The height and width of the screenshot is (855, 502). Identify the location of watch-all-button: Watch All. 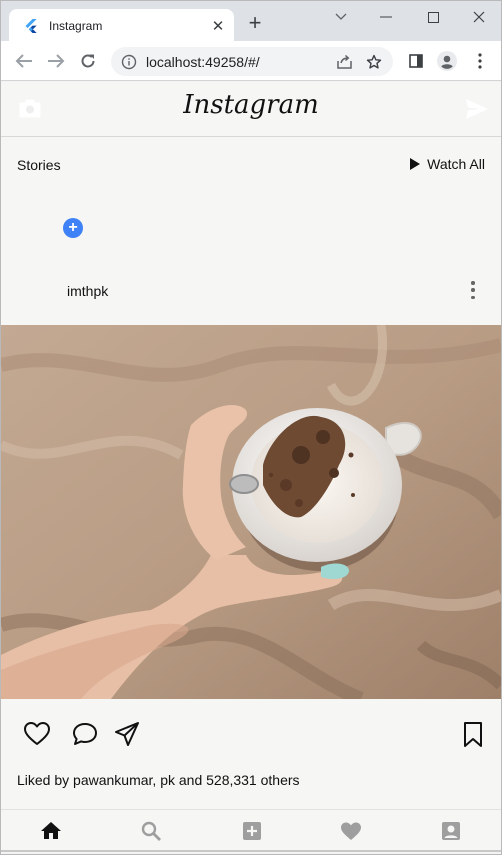
(447, 164).